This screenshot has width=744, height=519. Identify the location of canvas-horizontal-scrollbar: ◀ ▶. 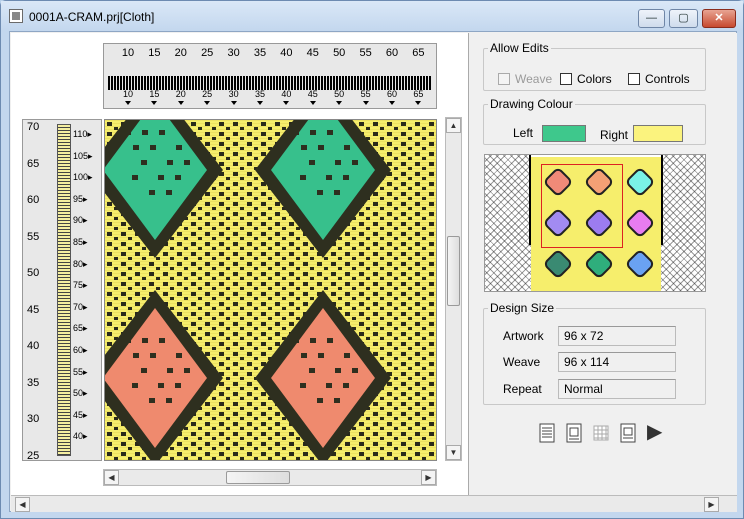
(270, 477).